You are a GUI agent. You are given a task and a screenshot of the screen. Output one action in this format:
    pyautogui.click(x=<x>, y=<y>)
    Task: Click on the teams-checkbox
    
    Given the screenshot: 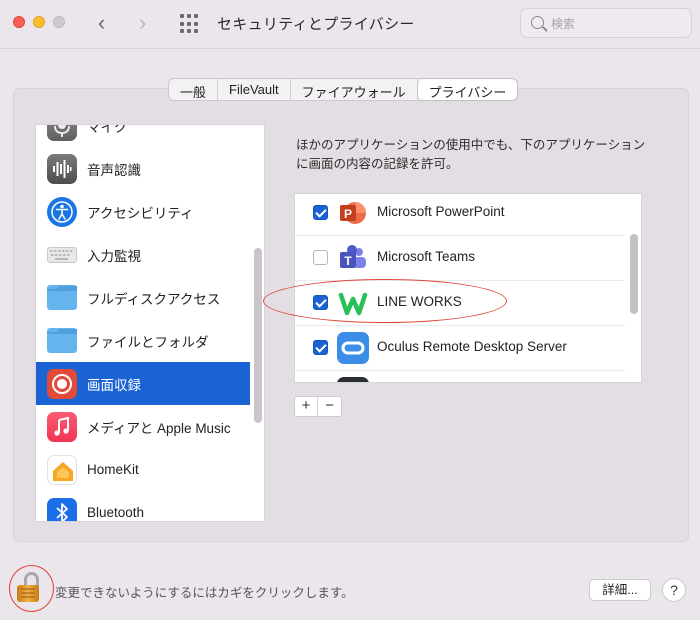 What is the action you would take?
    pyautogui.click(x=320, y=257)
    